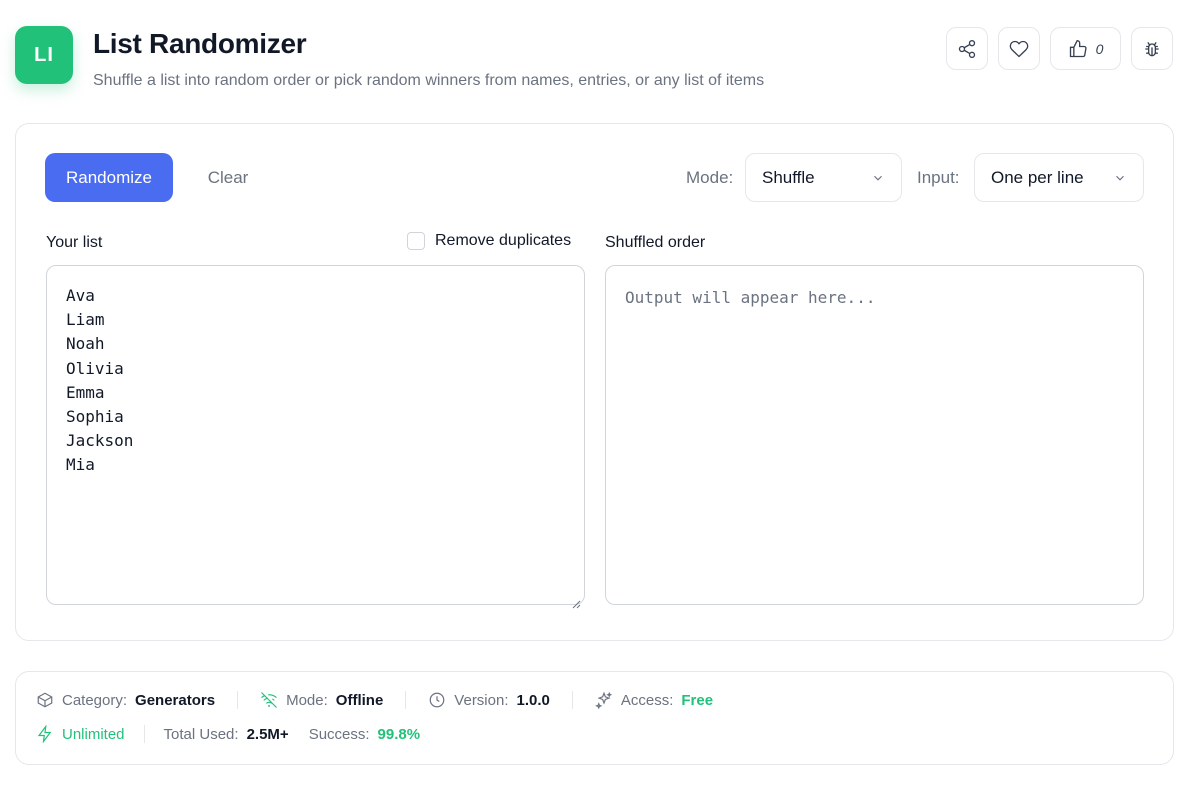 The height and width of the screenshot is (812, 1200). I want to click on header-actions: 0, so click(1059, 48).